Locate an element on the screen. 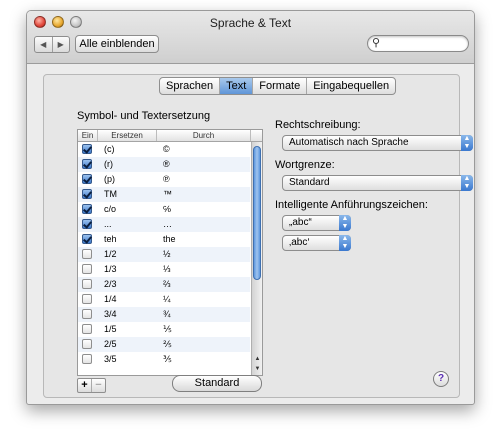 The height and width of the screenshot is (441, 500). replace-cell: 2/5 is located at coordinates (110, 344).